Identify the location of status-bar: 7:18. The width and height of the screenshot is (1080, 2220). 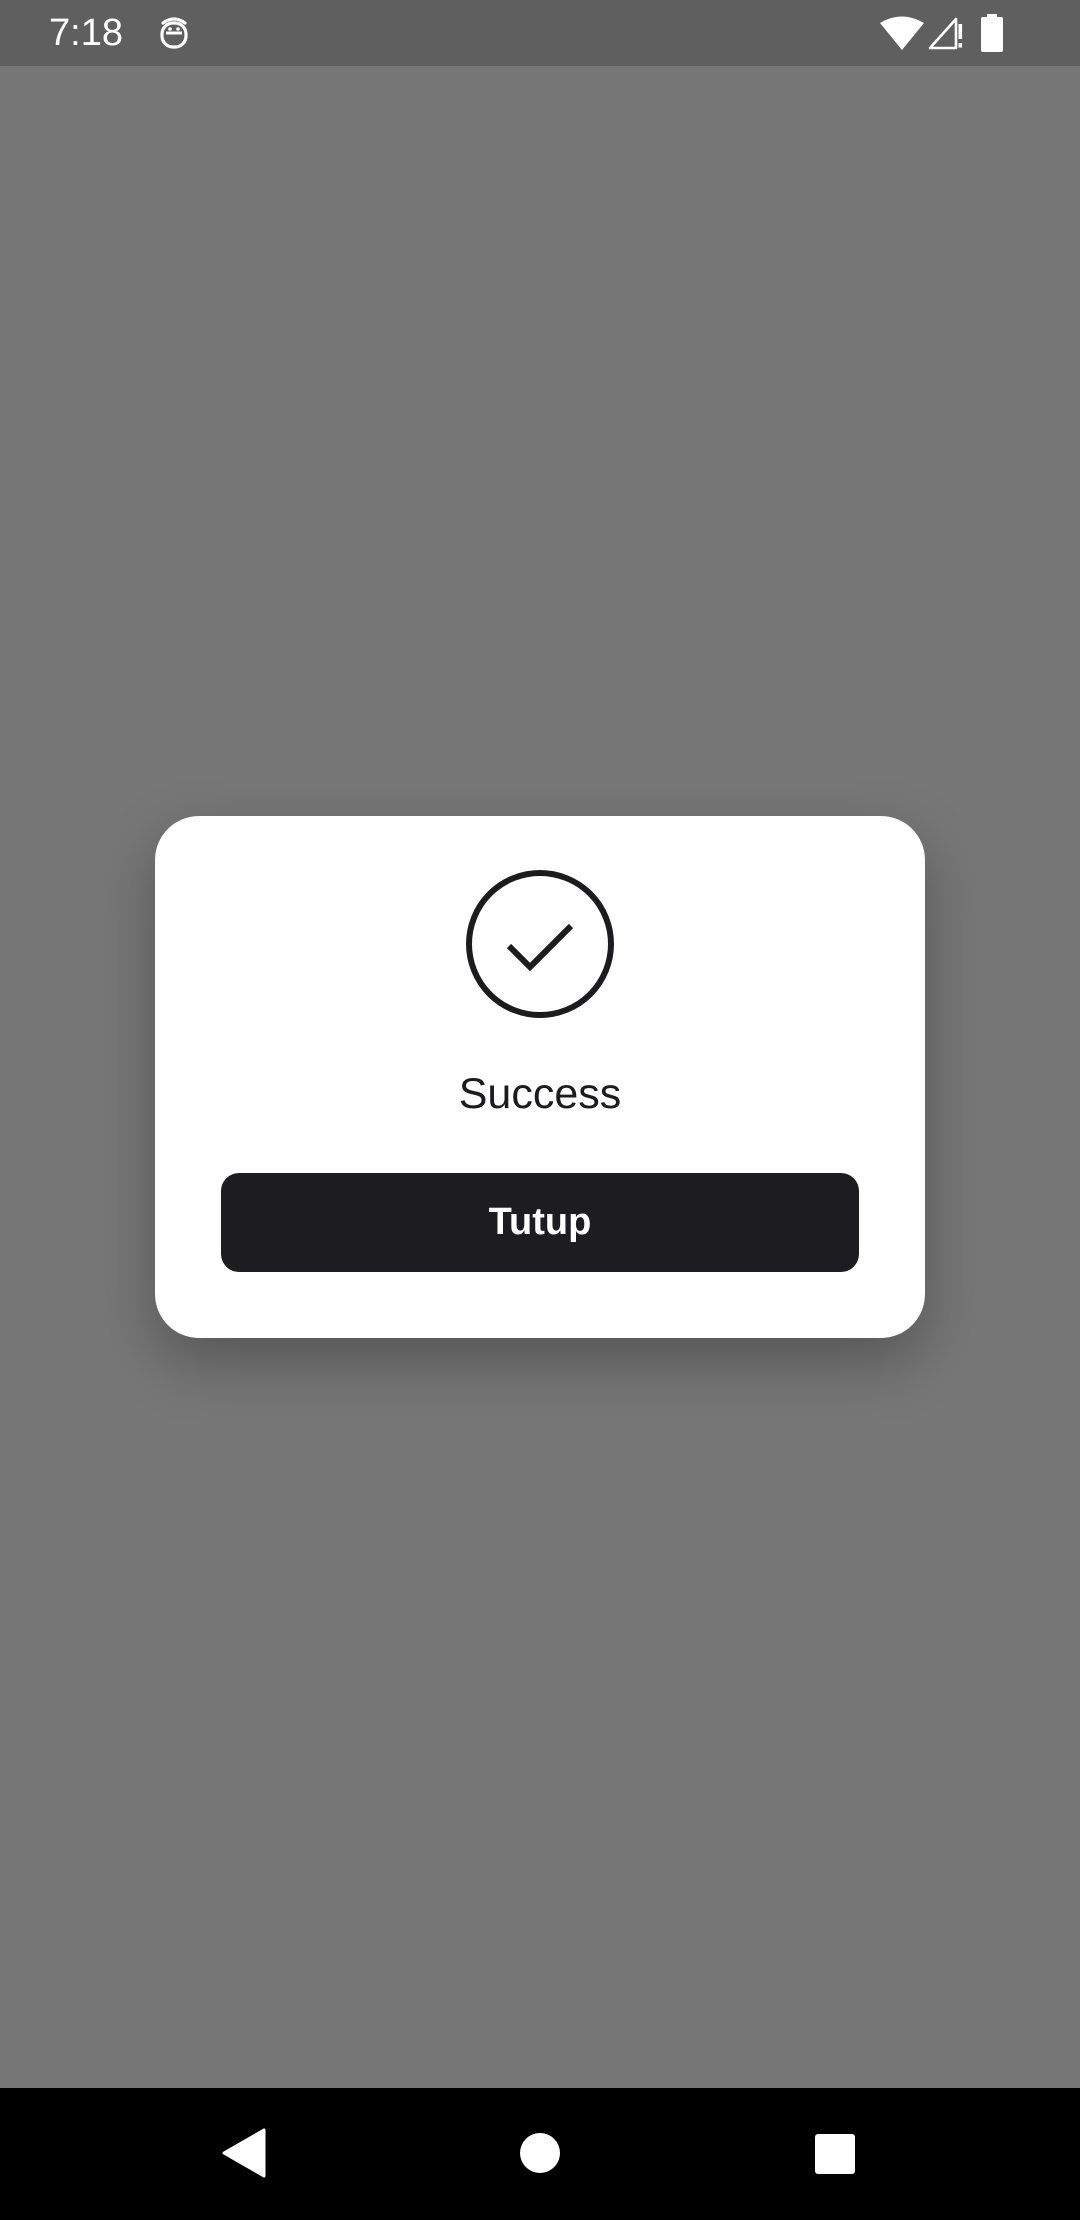
(540, 33).